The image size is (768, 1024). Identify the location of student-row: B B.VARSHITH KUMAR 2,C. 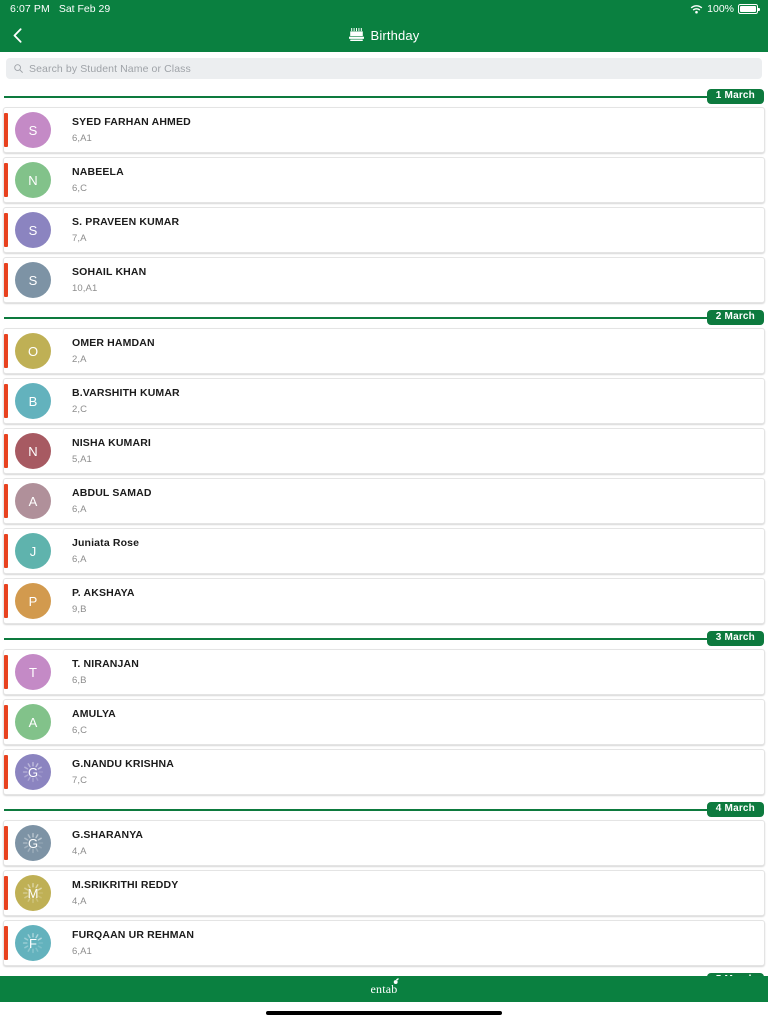
(384, 401).